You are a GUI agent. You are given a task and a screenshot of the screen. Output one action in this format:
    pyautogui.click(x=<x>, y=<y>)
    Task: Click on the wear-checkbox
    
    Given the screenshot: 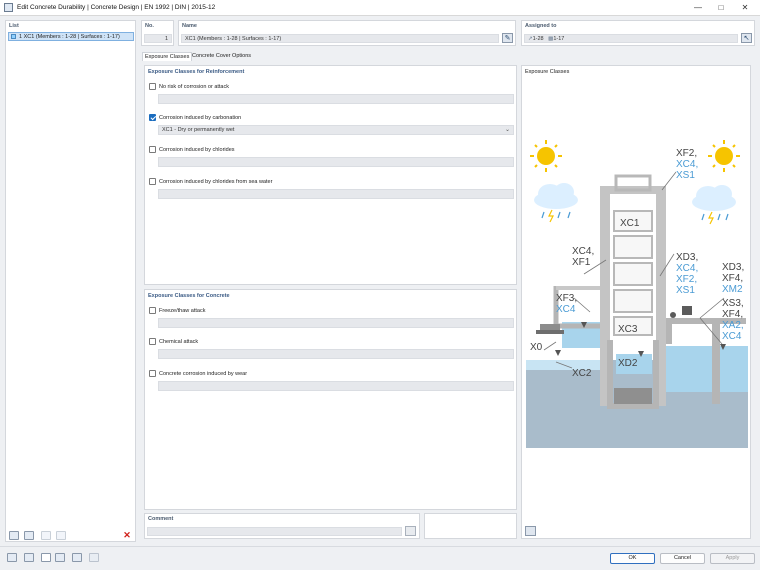 What is the action you would take?
    pyautogui.click(x=152, y=373)
    